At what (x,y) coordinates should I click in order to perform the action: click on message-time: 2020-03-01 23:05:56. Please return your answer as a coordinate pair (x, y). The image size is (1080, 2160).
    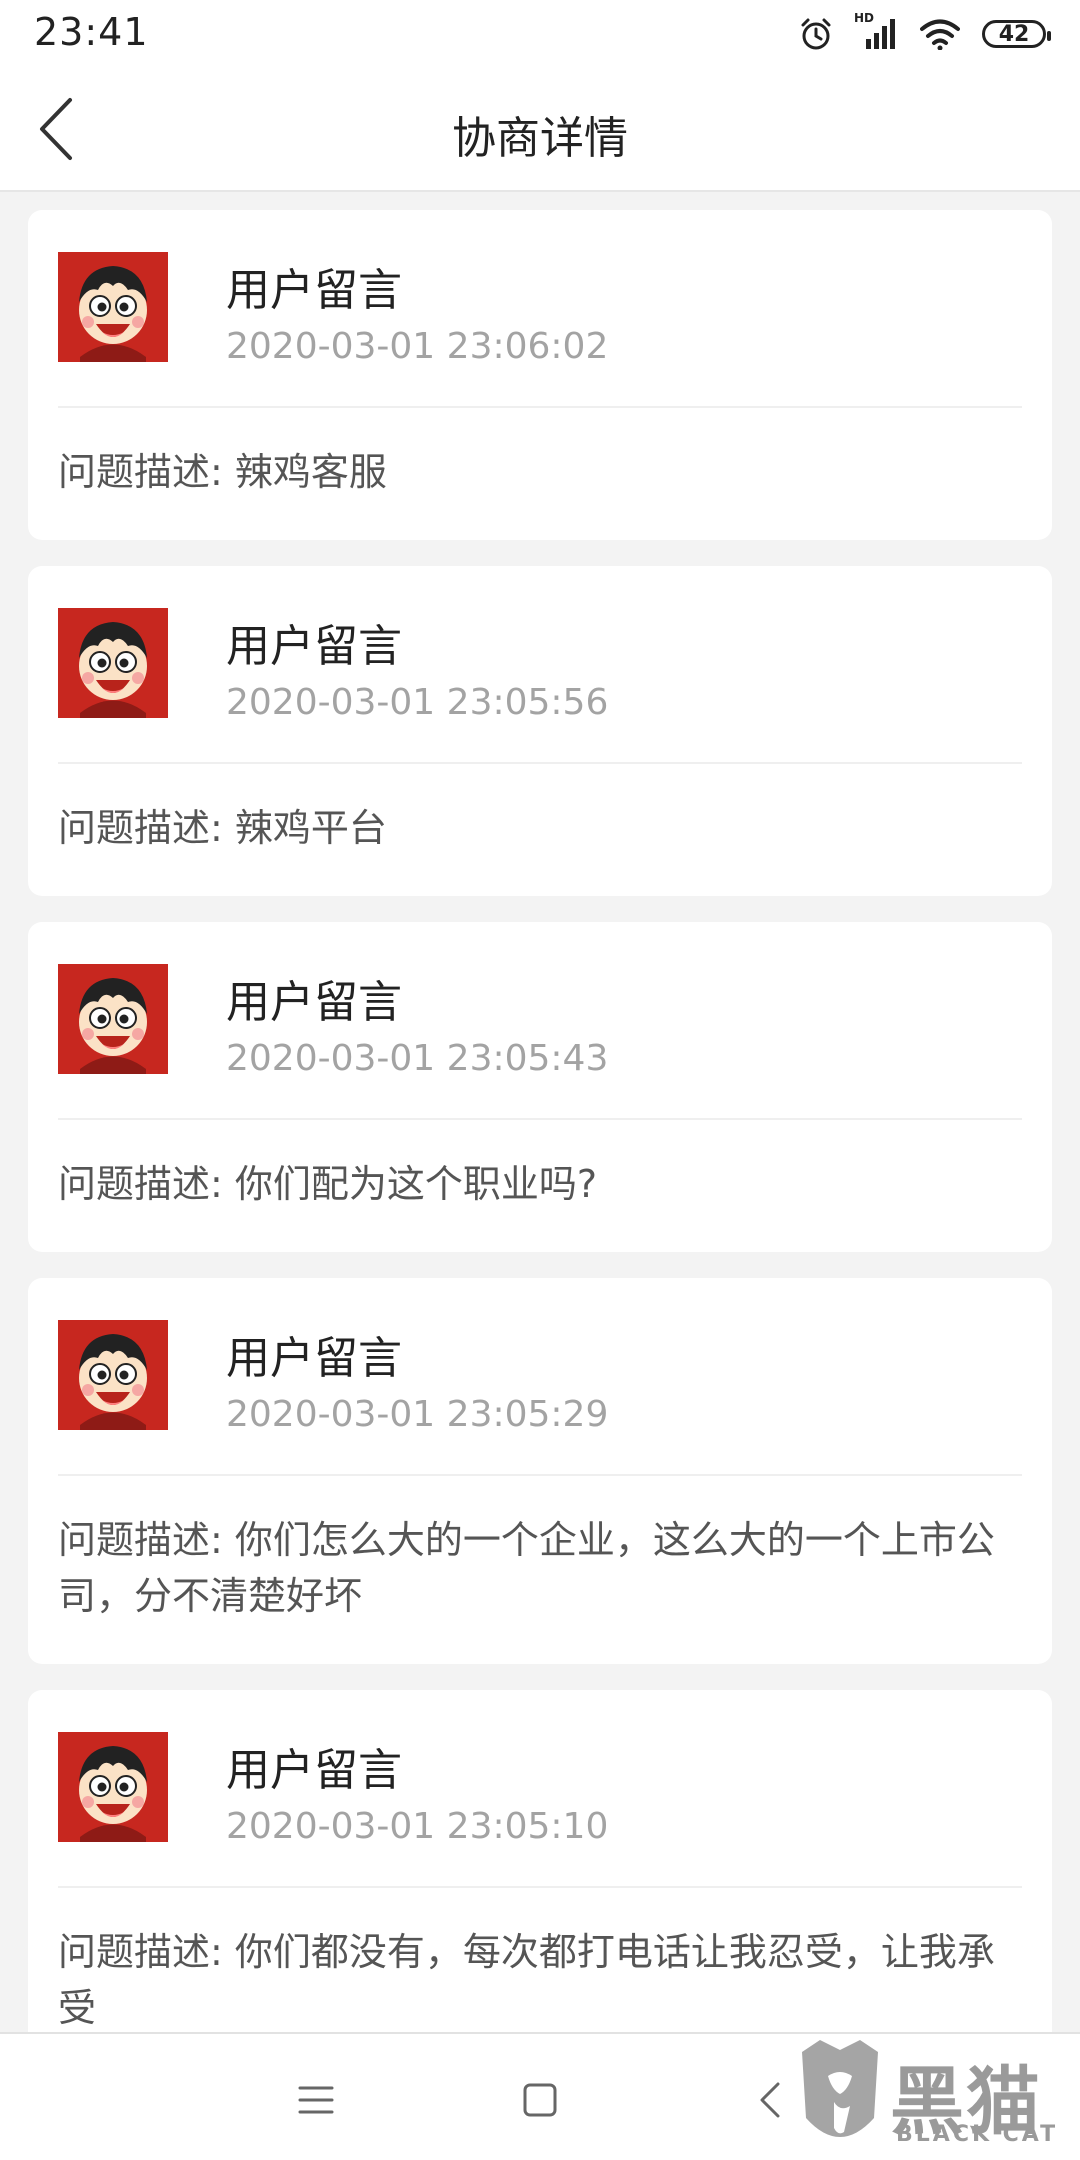
    Looking at the image, I should click on (417, 702).